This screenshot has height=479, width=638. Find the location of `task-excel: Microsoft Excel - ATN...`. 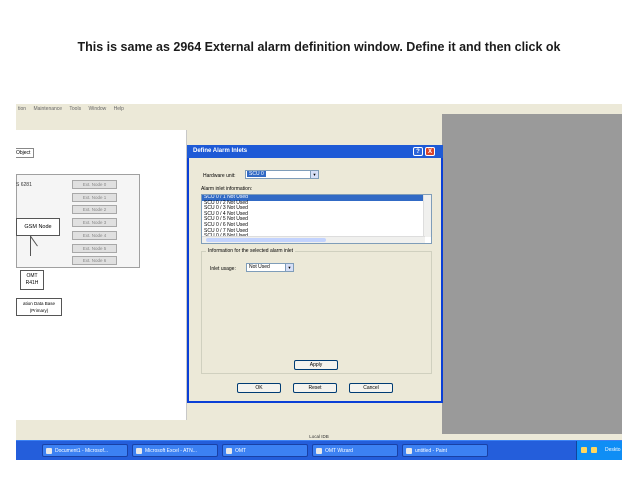

task-excel: Microsoft Excel - ATN... is located at coordinates (175, 450).